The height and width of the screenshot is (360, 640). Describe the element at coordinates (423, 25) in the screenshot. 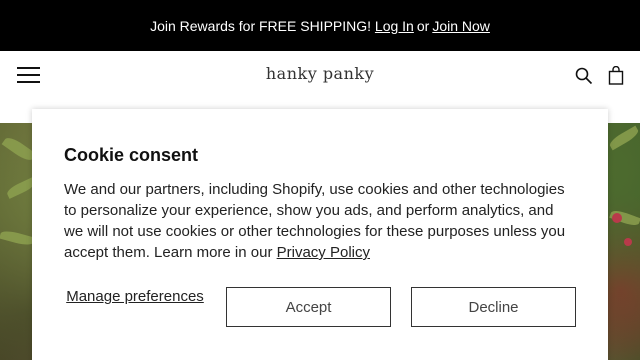

I see `promo-or-text: or` at that location.